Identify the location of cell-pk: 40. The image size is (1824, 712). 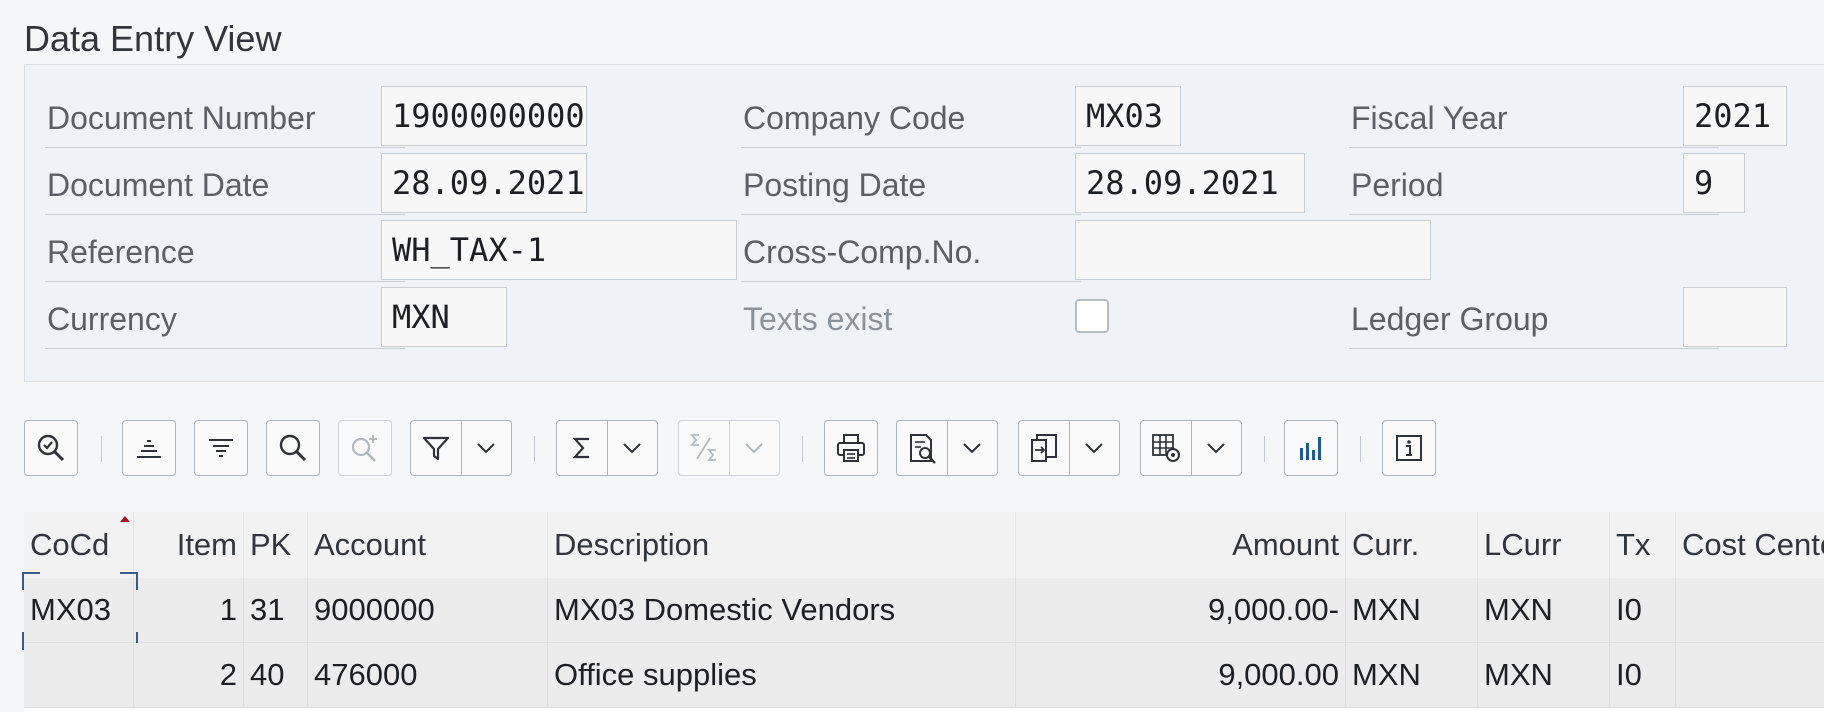
(276, 675).